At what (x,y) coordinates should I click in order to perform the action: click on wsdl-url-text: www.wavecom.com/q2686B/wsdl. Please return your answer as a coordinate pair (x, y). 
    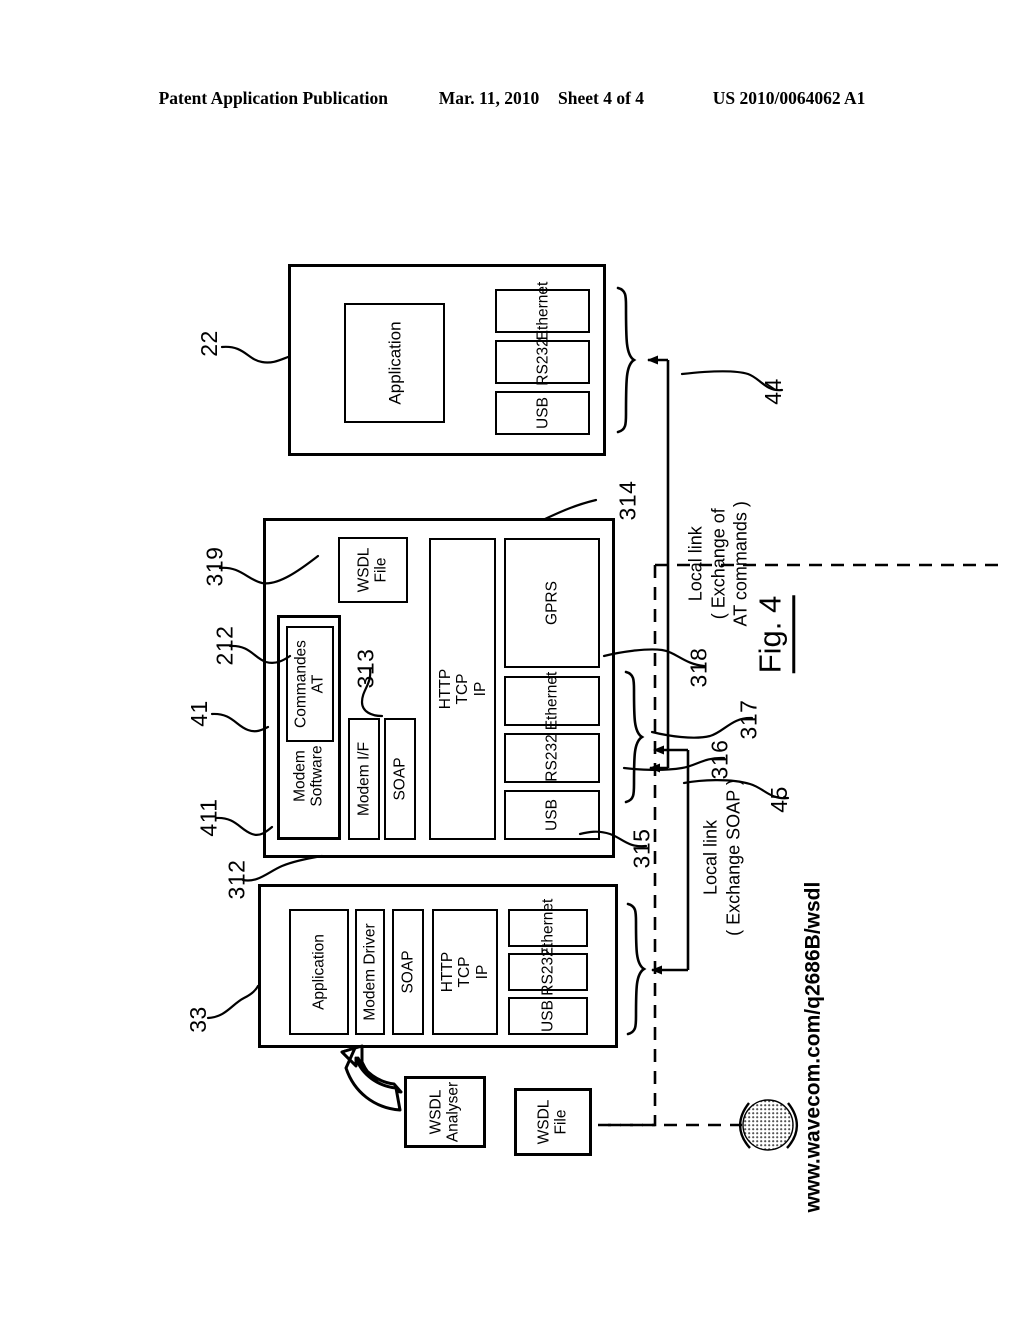
    Looking at the image, I should click on (813, 1047).